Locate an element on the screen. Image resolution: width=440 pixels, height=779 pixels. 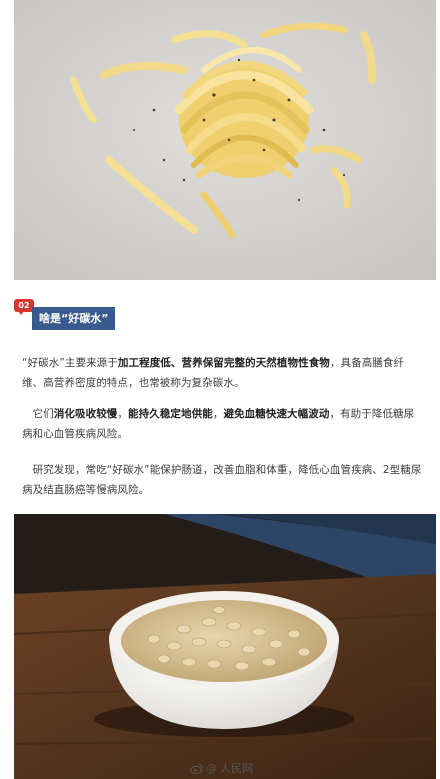
watermark-at: @ is located at coordinates (211, 768).